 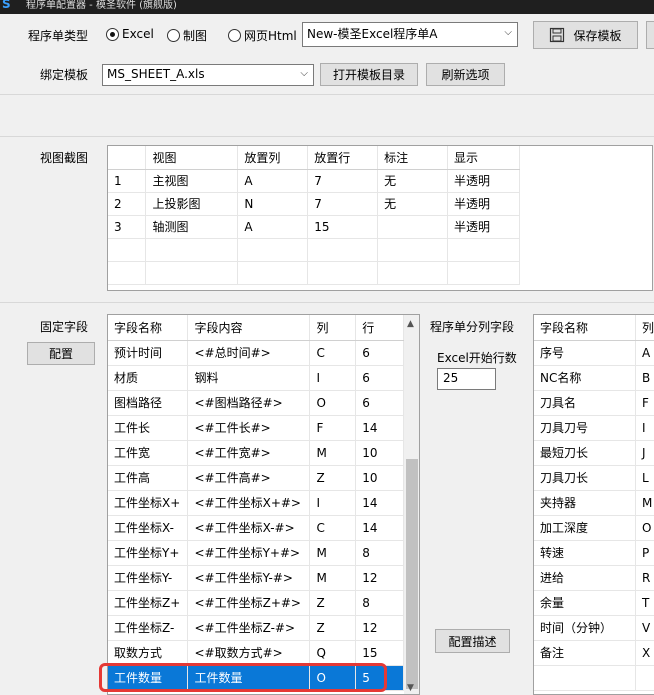 What do you see at coordinates (585, 378) in the screenshot?
I see `table-cell: NC名称` at bounding box center [585, 378].